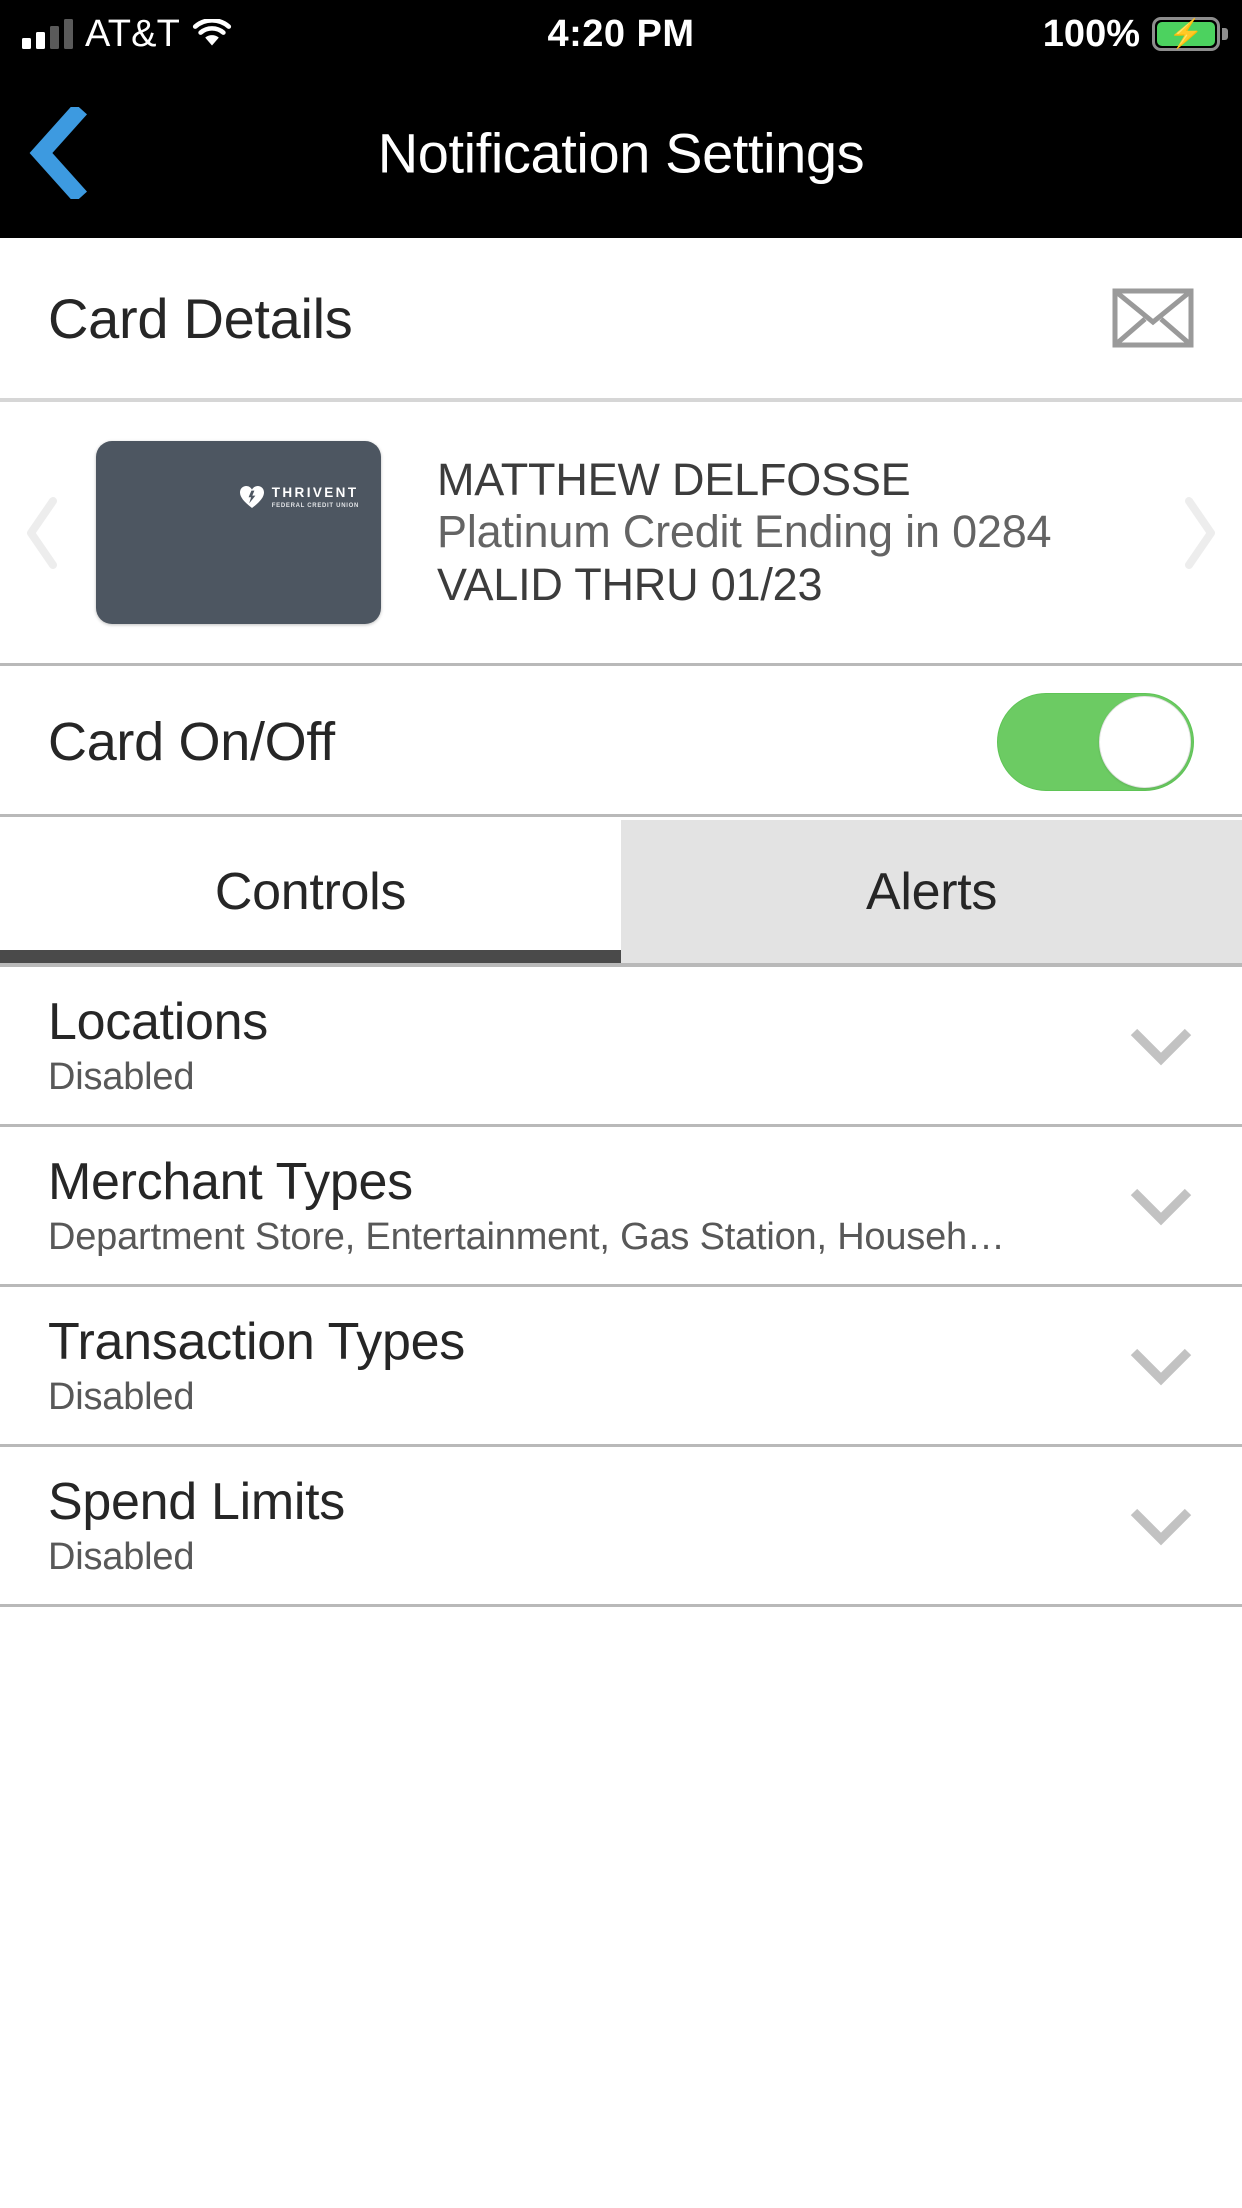 The height and width of the screenshot is (2208, 1242). Describe the element at coordinates (621, 34) in the screenshot. I see `status-bar: AT&T 4:20 PM 100% ⚡` at that location.